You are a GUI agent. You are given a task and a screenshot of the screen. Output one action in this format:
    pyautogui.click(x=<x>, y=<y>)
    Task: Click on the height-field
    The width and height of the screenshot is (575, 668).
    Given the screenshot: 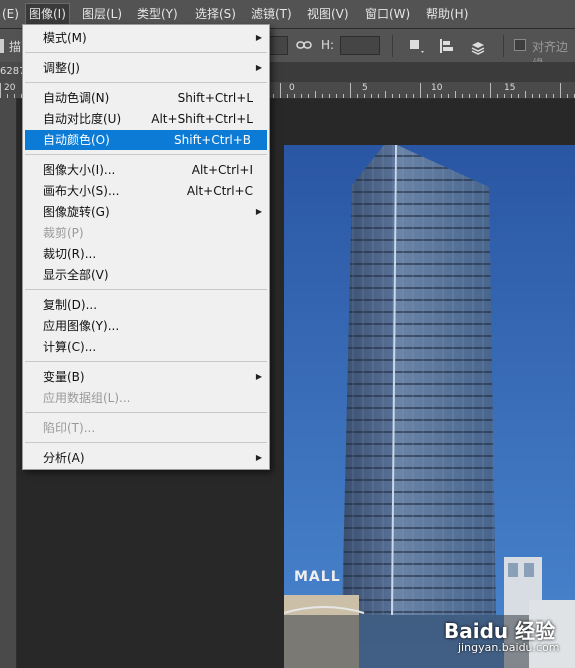 What is the action you would take?
    pyautogui.click(x=360, y=45)
    